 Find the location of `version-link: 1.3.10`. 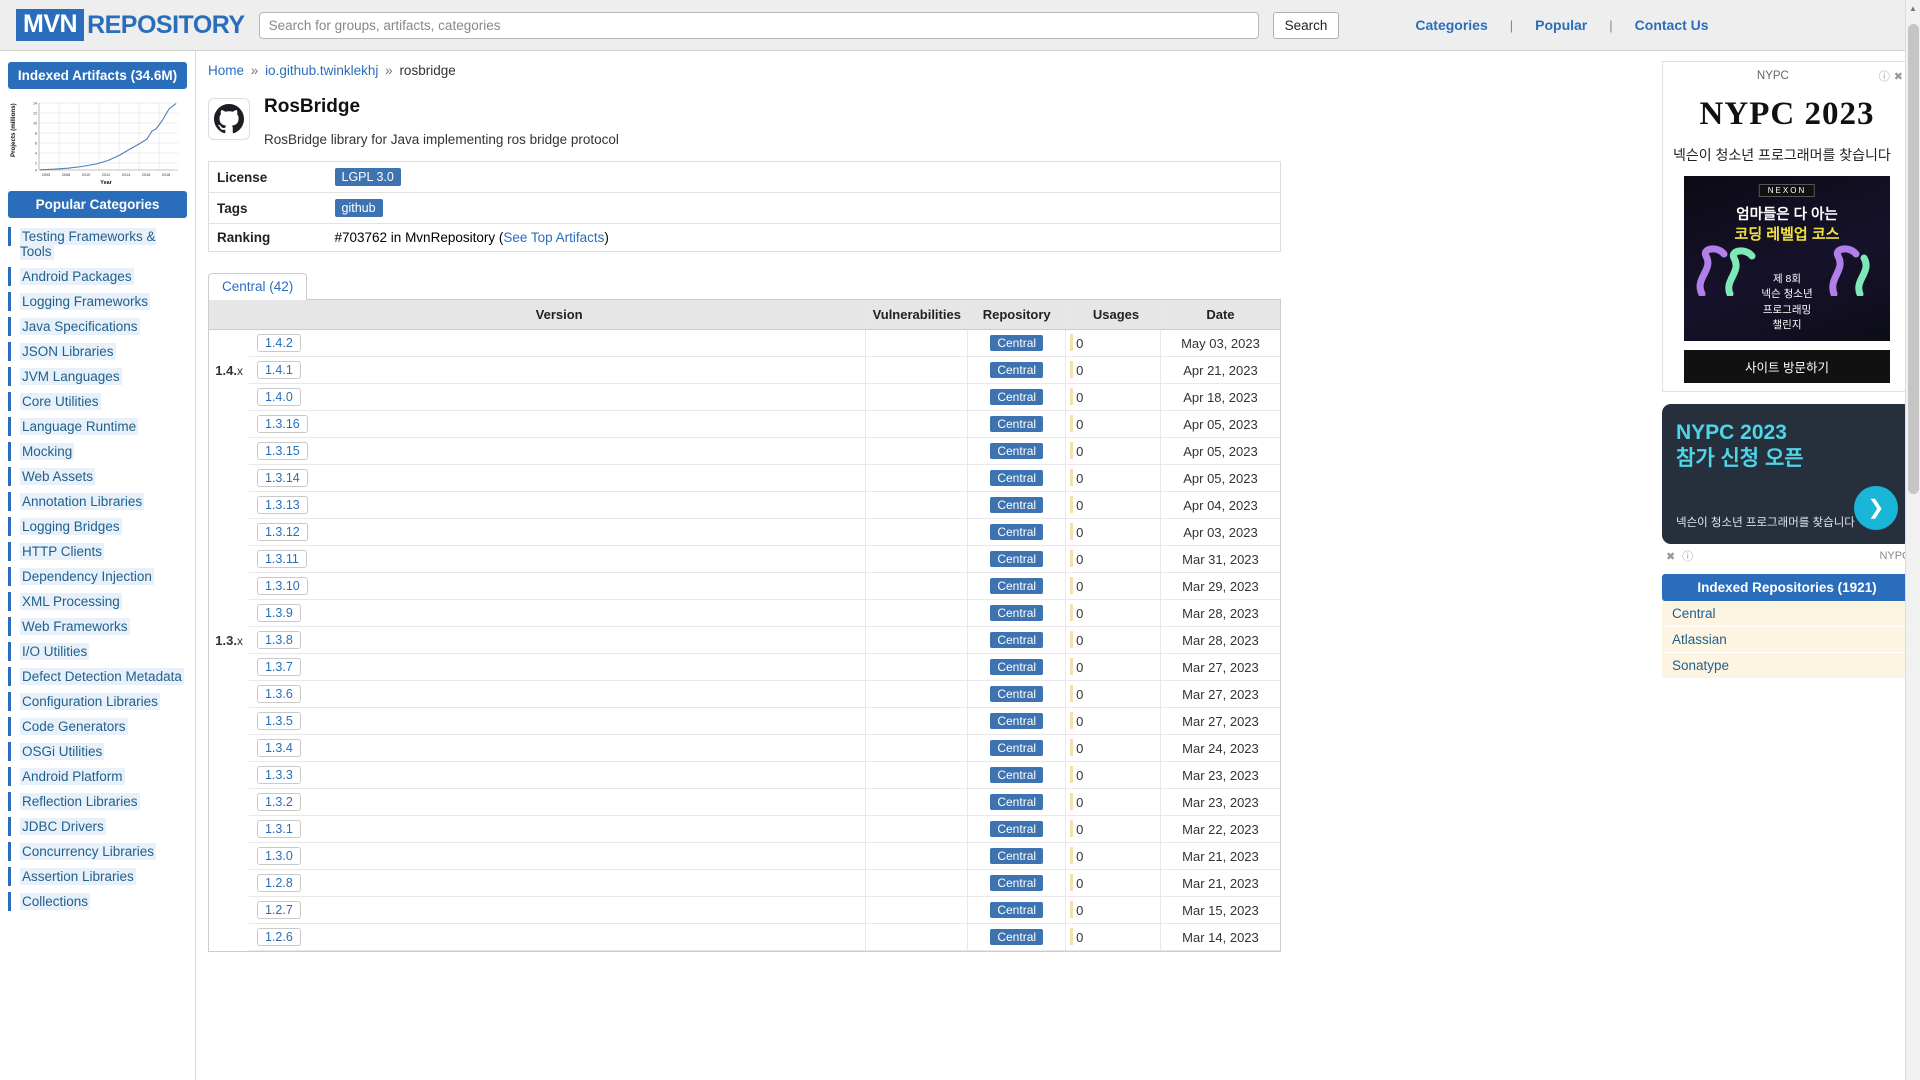

version-link: 1.3.10 is located at coordinates (282, 586).